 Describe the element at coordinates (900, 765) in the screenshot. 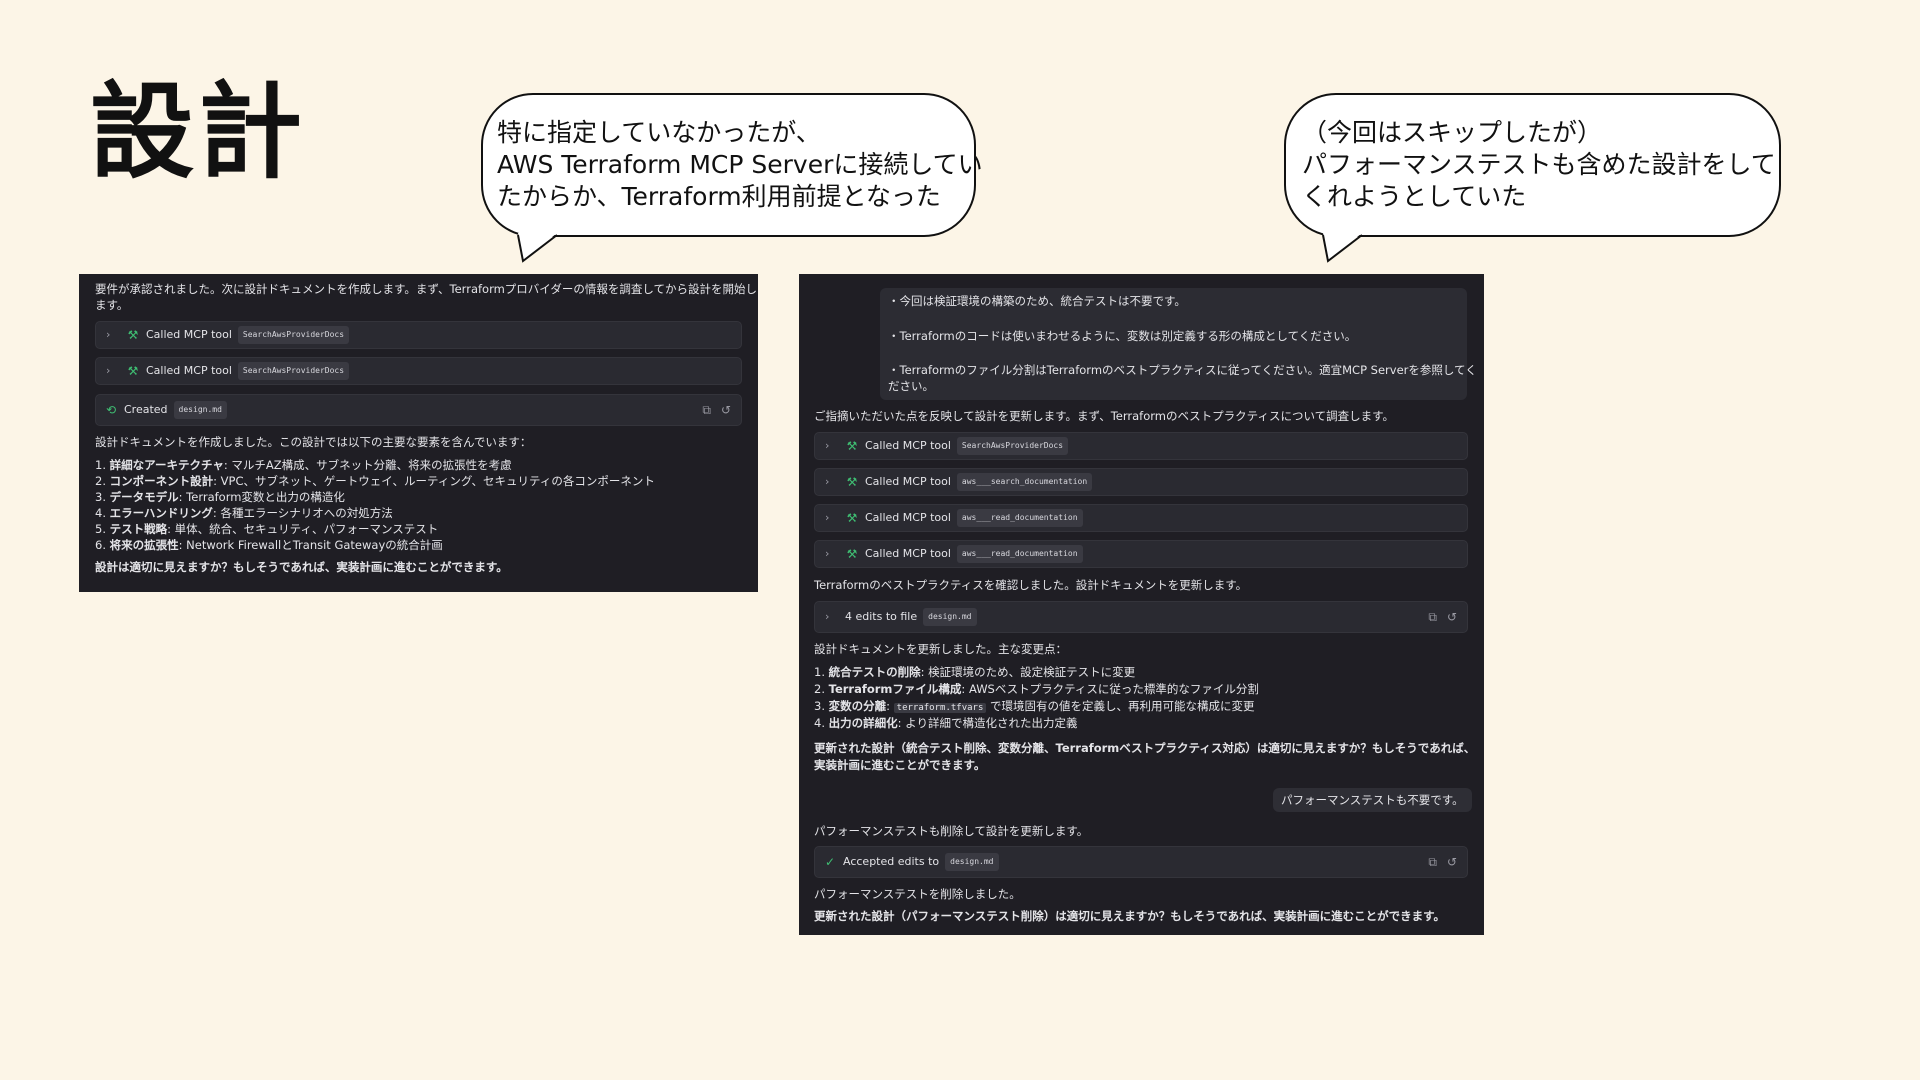

I see `question-line-2: 実装計画に進むことができます。` at that location.